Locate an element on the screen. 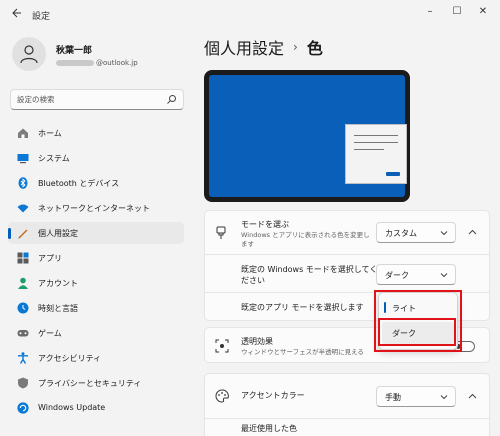 The height and width of the screenshot is (436, 500). windows-mode-label: 既定の Windows モードを選択してください is located at coordinates (309, 275).